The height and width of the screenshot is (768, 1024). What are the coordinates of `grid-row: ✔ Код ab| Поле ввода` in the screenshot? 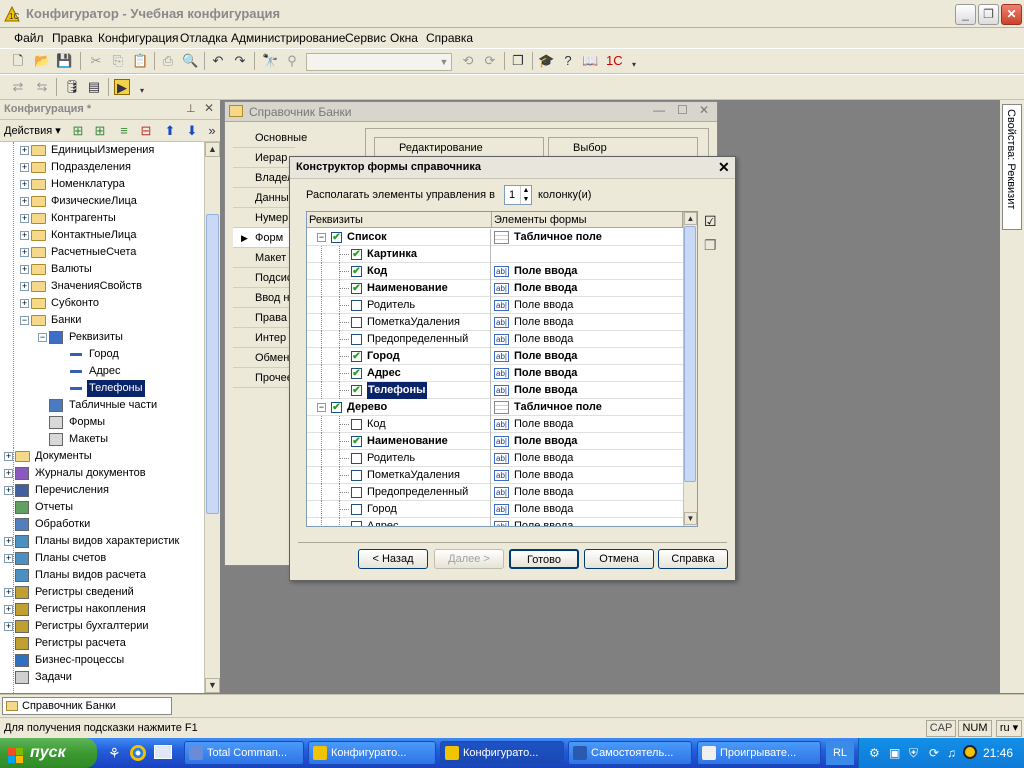 It's located at (495, 271).